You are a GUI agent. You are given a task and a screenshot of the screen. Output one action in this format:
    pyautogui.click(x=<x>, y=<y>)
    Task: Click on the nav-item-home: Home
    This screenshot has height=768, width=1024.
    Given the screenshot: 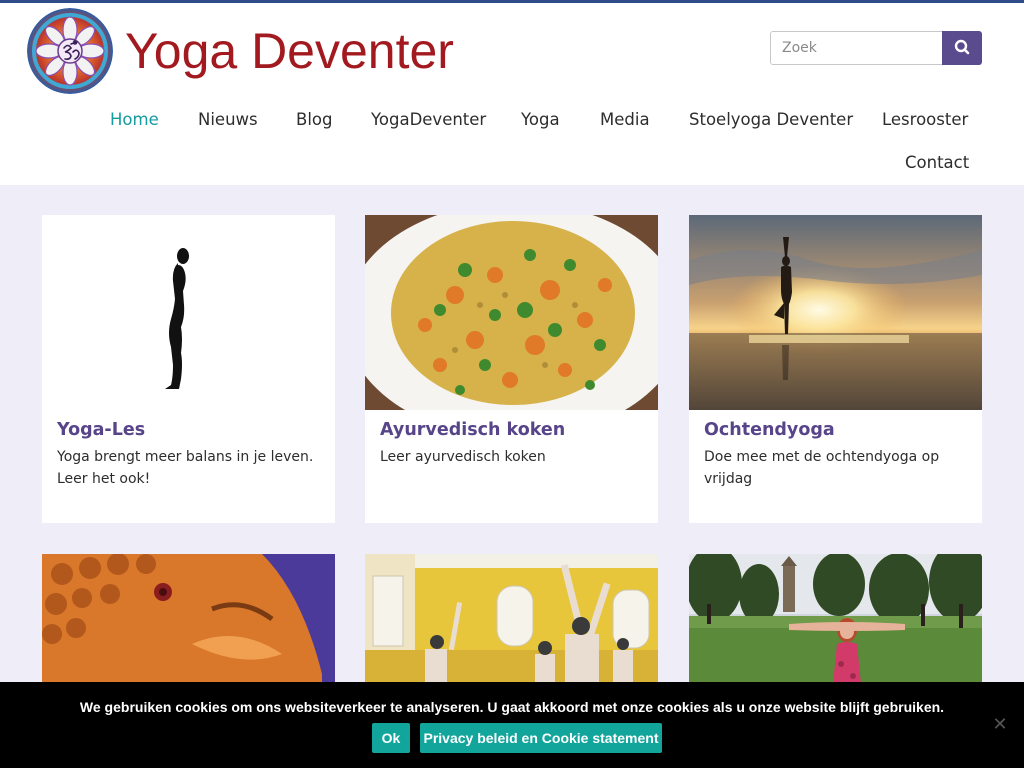 What is the action you would take?
    pyautogui.click(x=134, y=120)
    